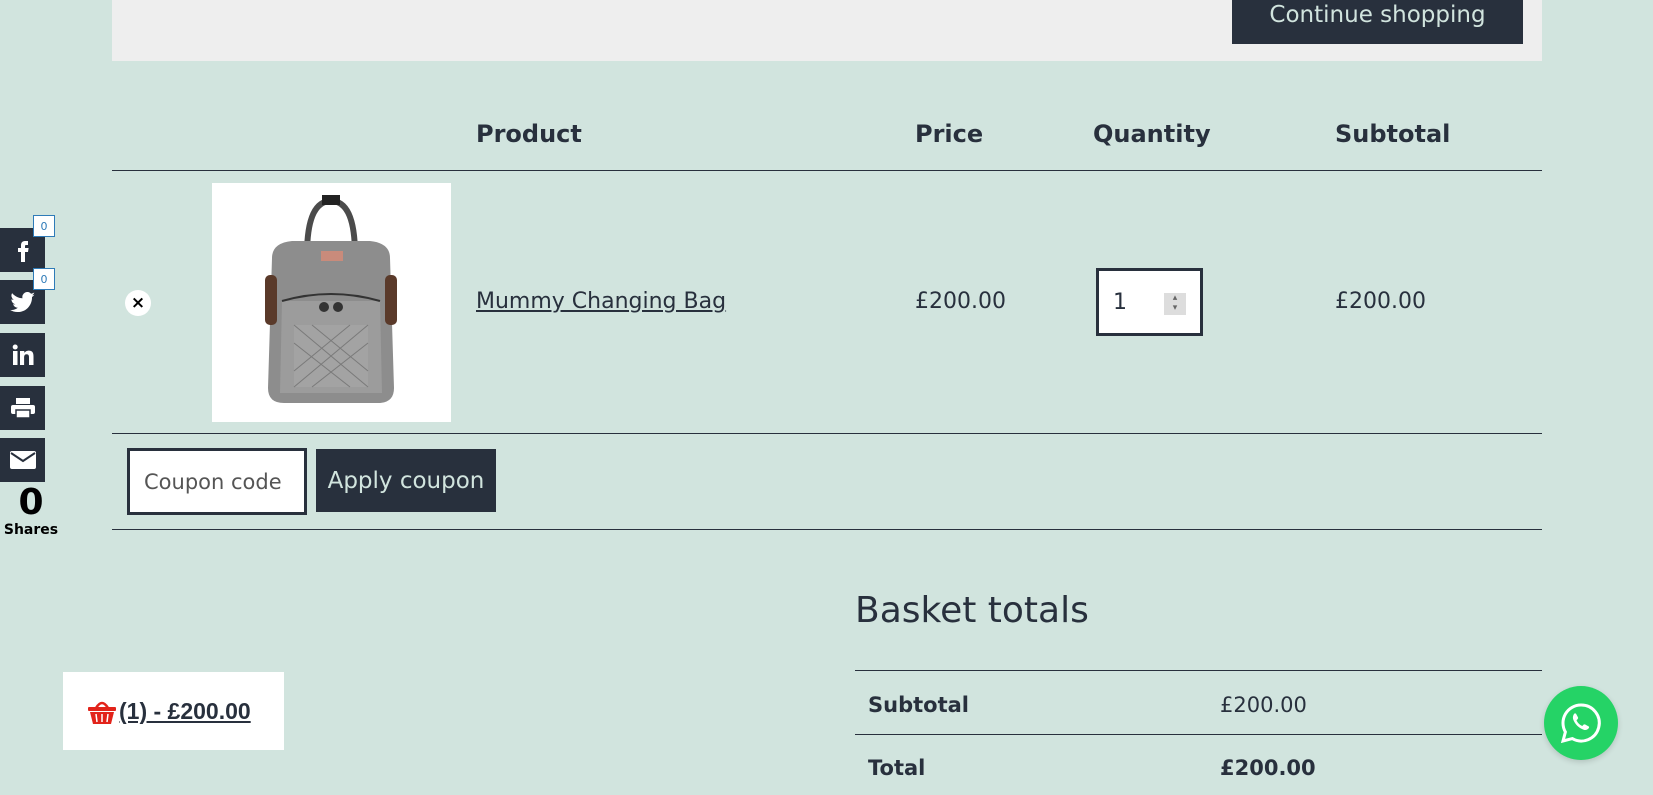  Describe the element at coordinates (529, 134) in the screenshot. I see `header-product: Product` at that location.